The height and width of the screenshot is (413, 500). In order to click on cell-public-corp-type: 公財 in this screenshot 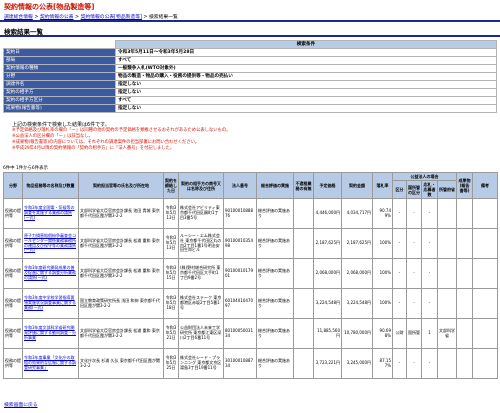, I will do `click(399, 333)`.